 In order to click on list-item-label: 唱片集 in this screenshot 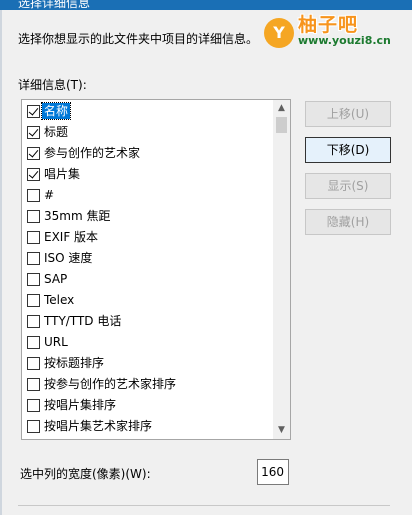, I will do `click(62, 174)`.